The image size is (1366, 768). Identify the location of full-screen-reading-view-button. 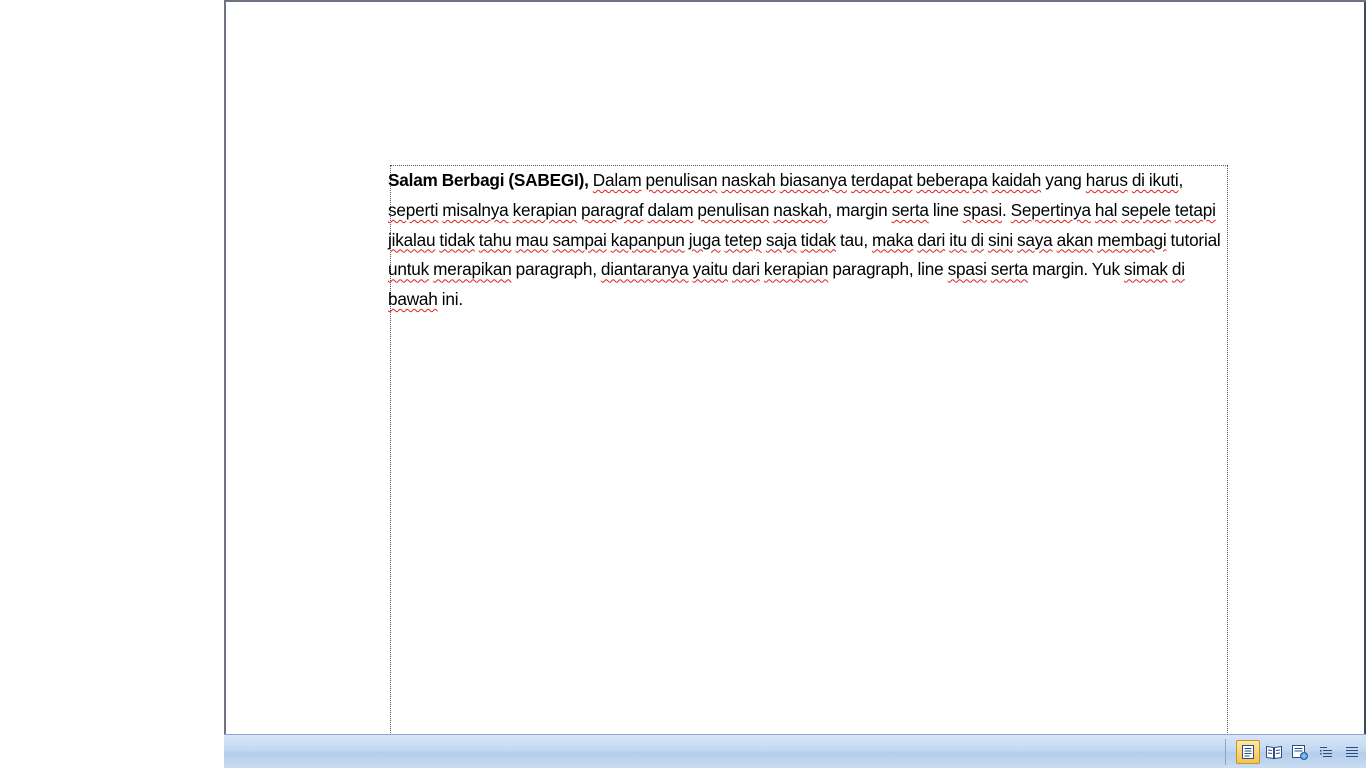
(1274, 752).